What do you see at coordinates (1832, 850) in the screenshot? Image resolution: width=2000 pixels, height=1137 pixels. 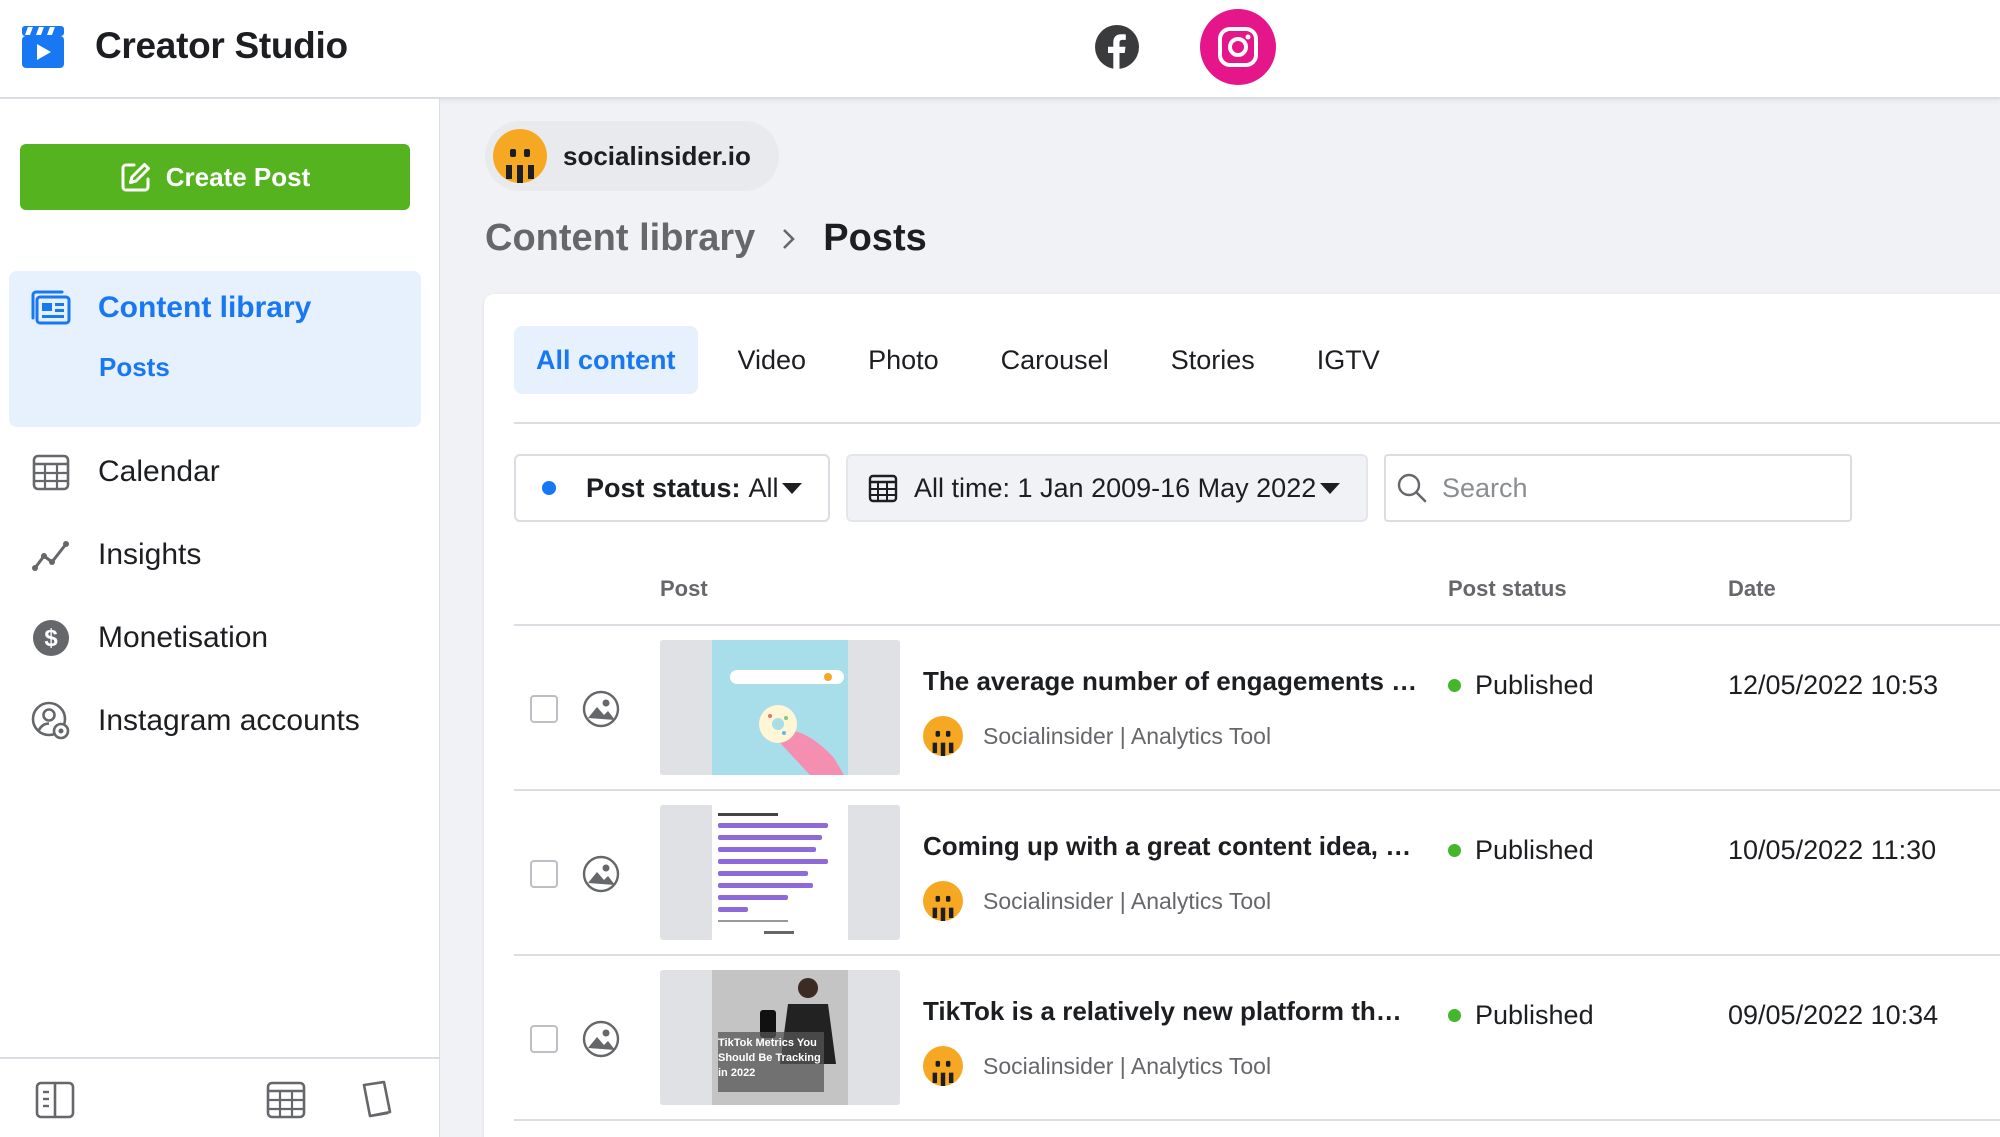 I see `post-date: 10/05/2022 11:30` at bounding box center [1832, 850].